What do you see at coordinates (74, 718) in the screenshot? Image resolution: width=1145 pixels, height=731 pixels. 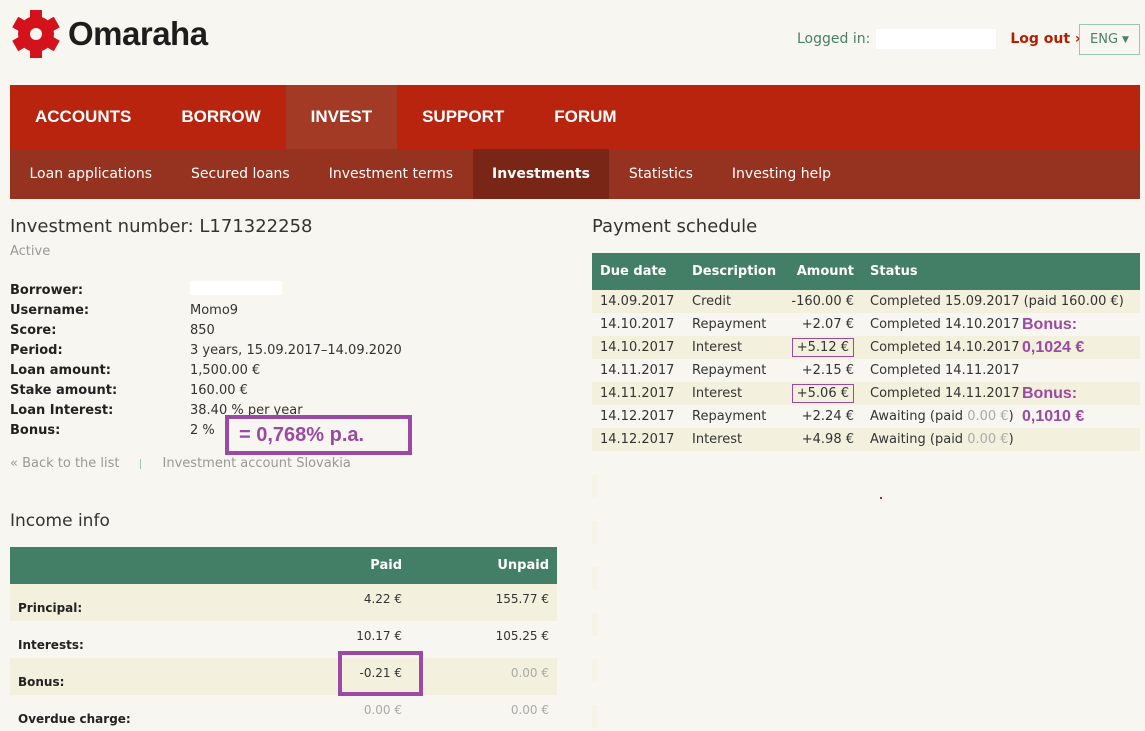 I see `row-label: Overdue charge:` at bounding box center [74, 718].